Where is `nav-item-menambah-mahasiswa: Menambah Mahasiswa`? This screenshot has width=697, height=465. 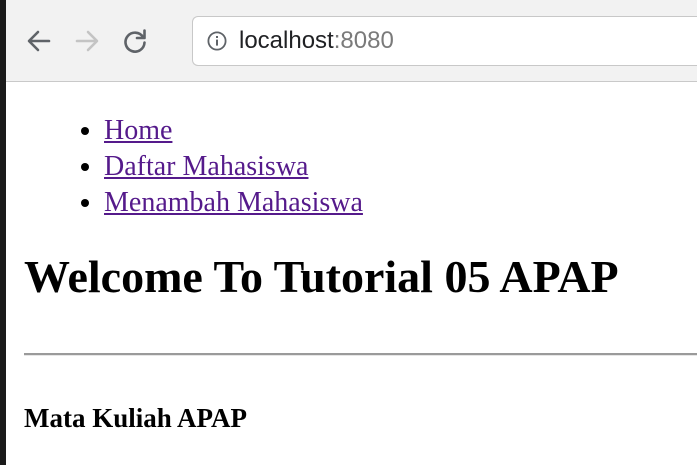 nav-item-menambah-mahasiswa: Menambah Mahasiswa is located at coordinates (233, 203).